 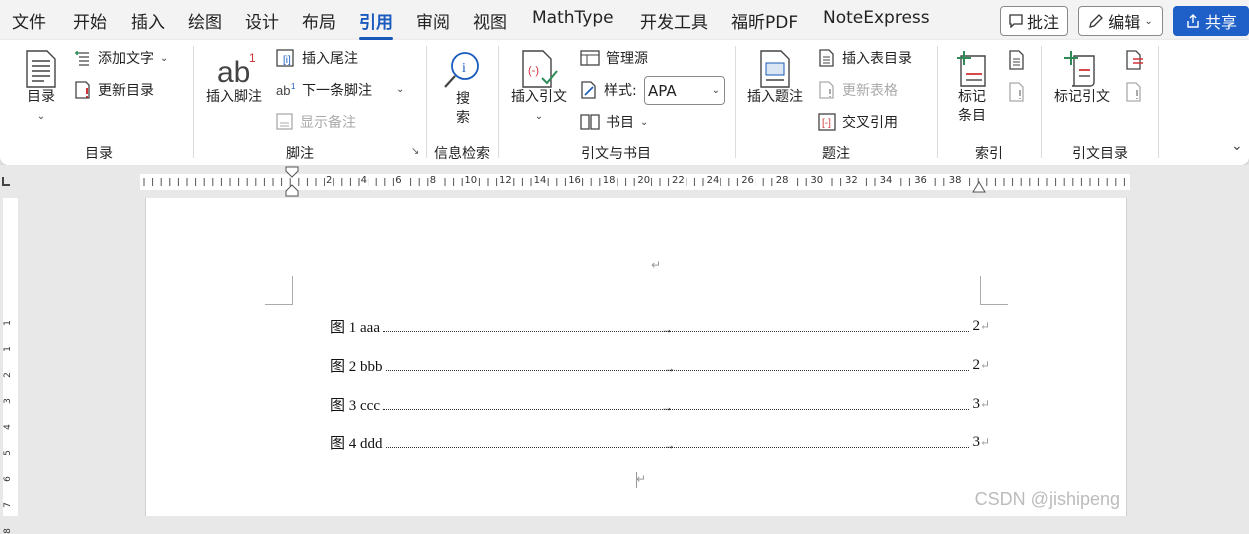 I want to click on entry-page: 2, so click(x=976, y=325).